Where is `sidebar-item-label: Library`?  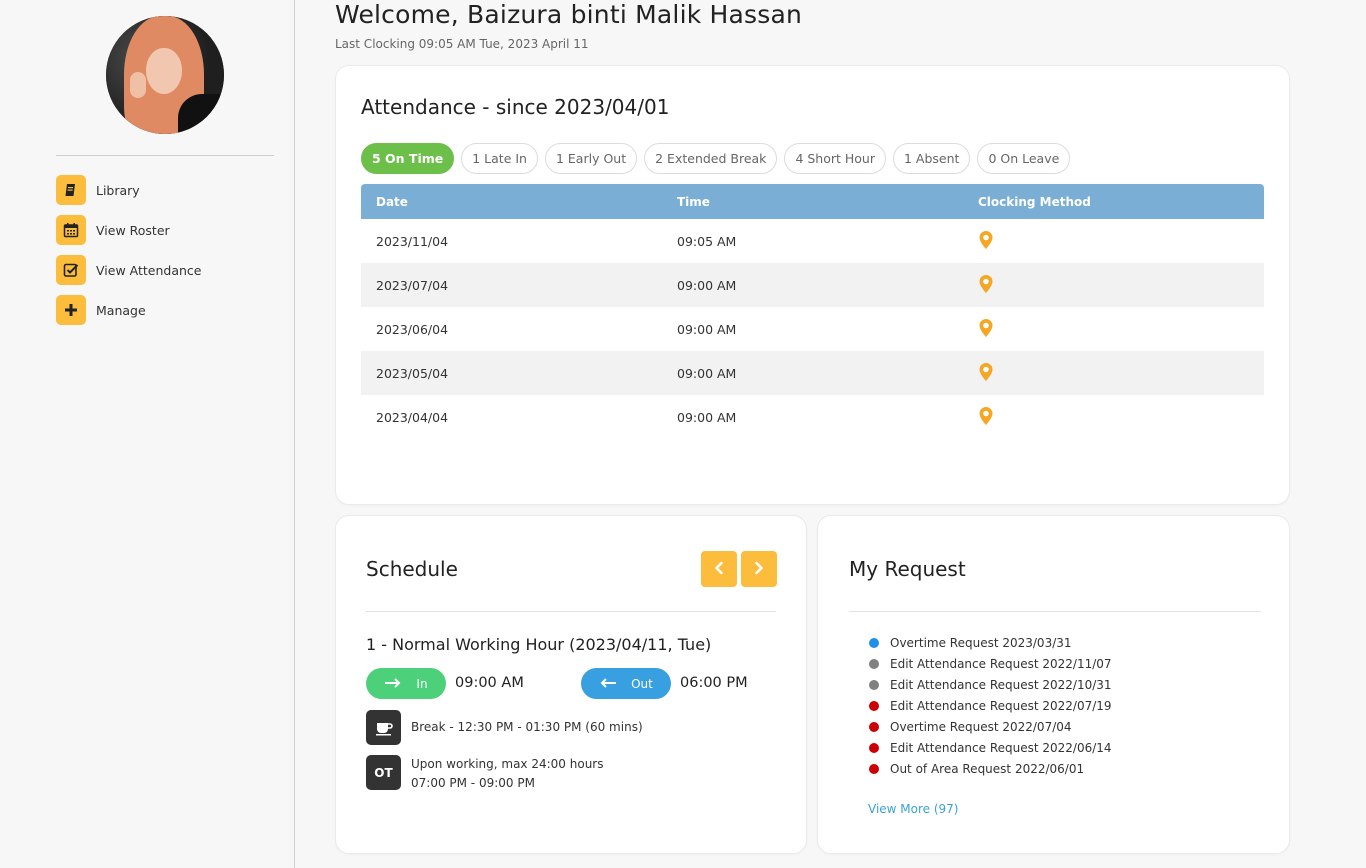 sidebar-item-label: Library is located at coordinates (118, 190).